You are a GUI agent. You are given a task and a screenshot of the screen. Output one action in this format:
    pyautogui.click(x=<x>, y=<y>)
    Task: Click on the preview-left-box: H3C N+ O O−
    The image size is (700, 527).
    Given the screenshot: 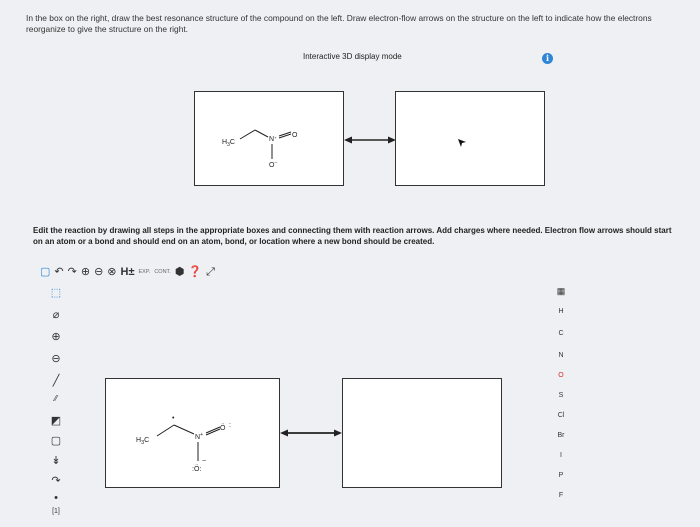 What is the action you would take?
    pyautogui.click(x=269, y=138)
    